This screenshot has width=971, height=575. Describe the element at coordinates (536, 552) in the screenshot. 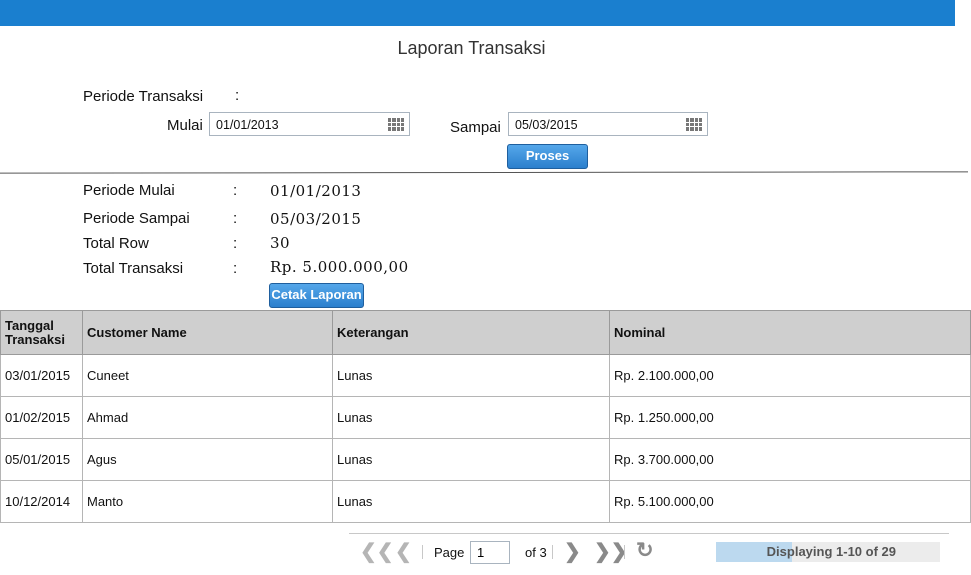

I see `page-count-label: of 3` at that location.